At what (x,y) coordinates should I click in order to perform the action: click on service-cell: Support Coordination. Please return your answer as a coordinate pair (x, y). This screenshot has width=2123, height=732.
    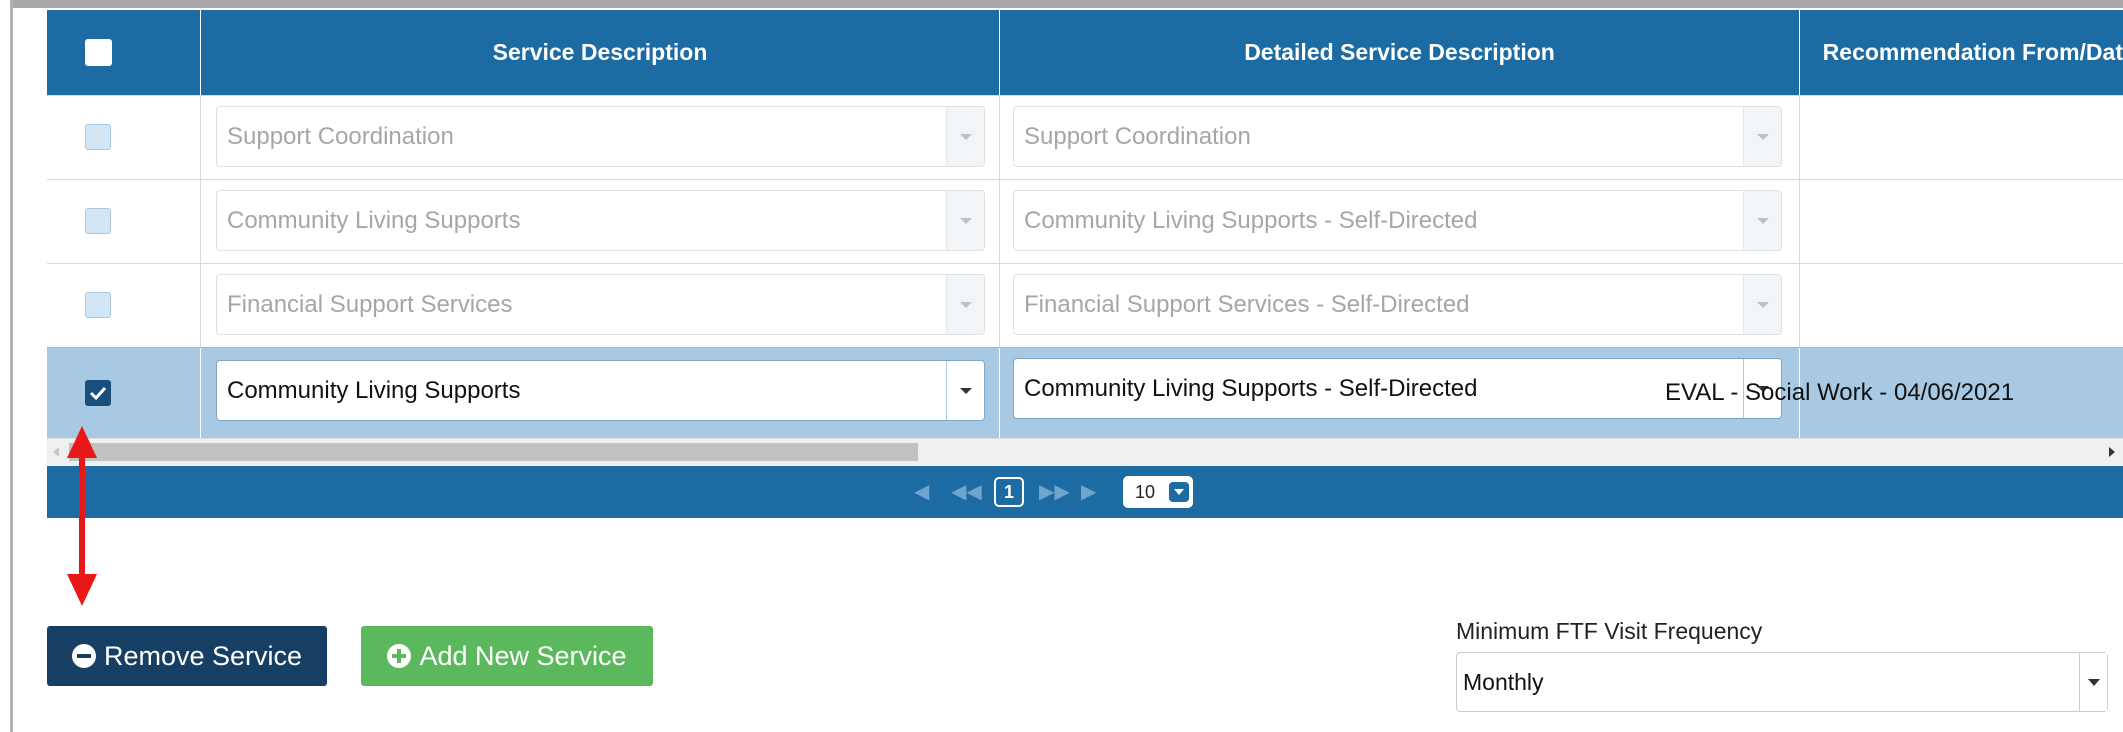
    Looking at the image, I should click on (600, 137).